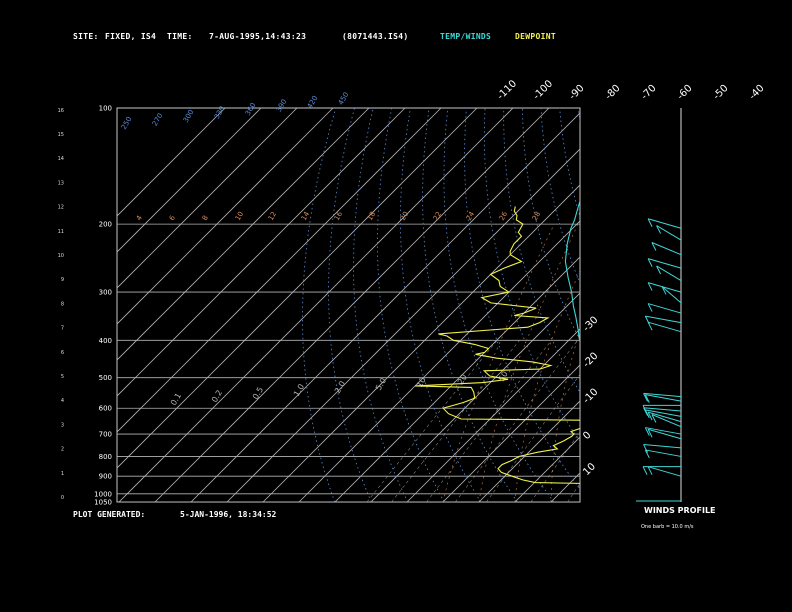 Image resolution: width=792 pixels, height=612 pixels. What do you see at coordinates (62, 329) in the screenshot?
I see `height-tick-label: 7` at bounding box center [62, 329].